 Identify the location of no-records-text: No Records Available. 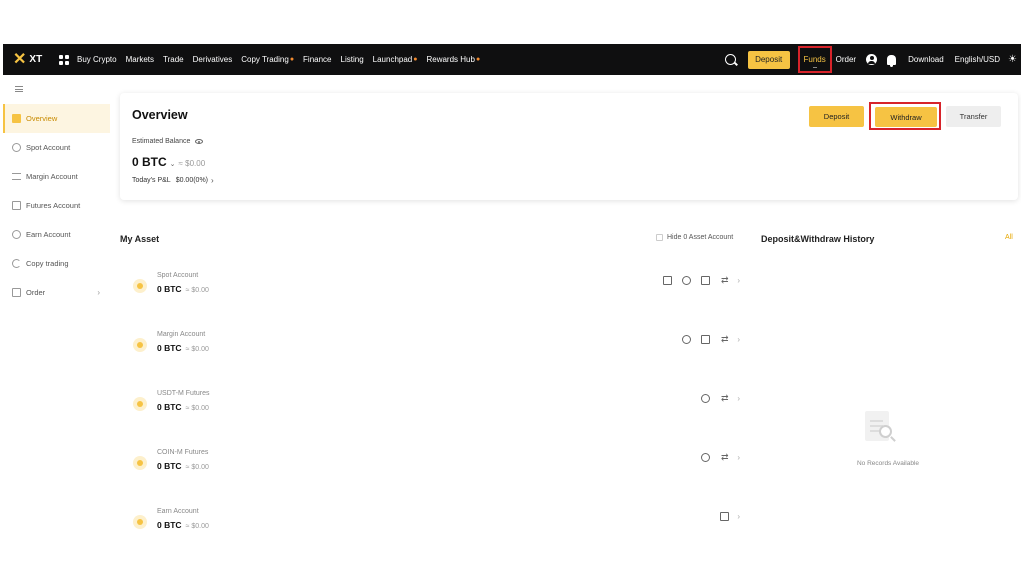
(888, 463).